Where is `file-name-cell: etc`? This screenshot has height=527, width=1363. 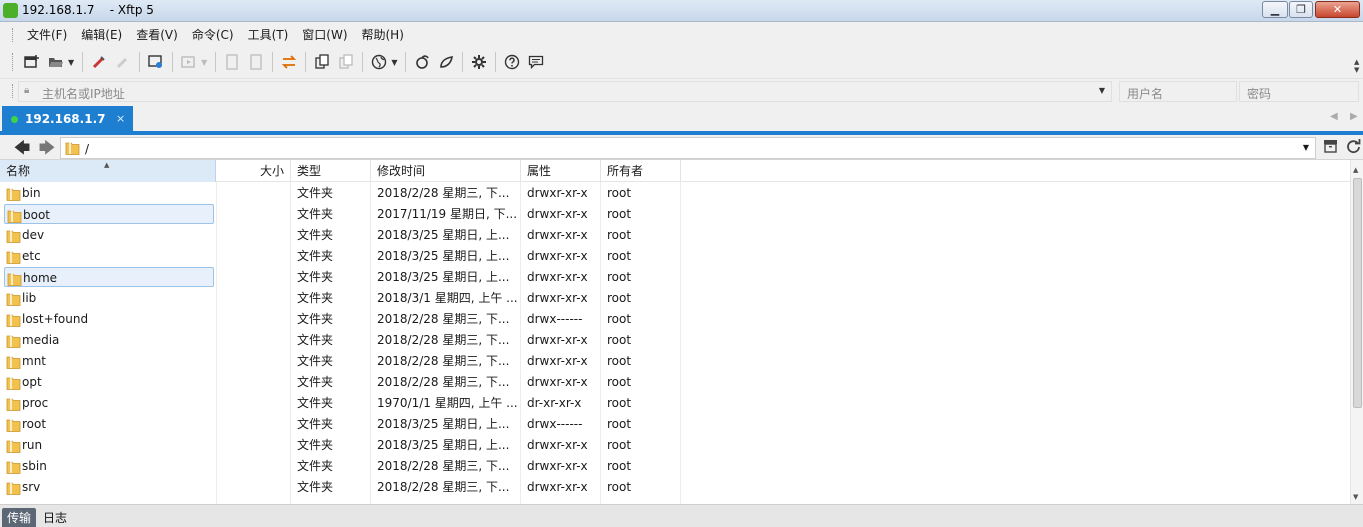
file-name-cell: etc is located at coordinates (109, 256).